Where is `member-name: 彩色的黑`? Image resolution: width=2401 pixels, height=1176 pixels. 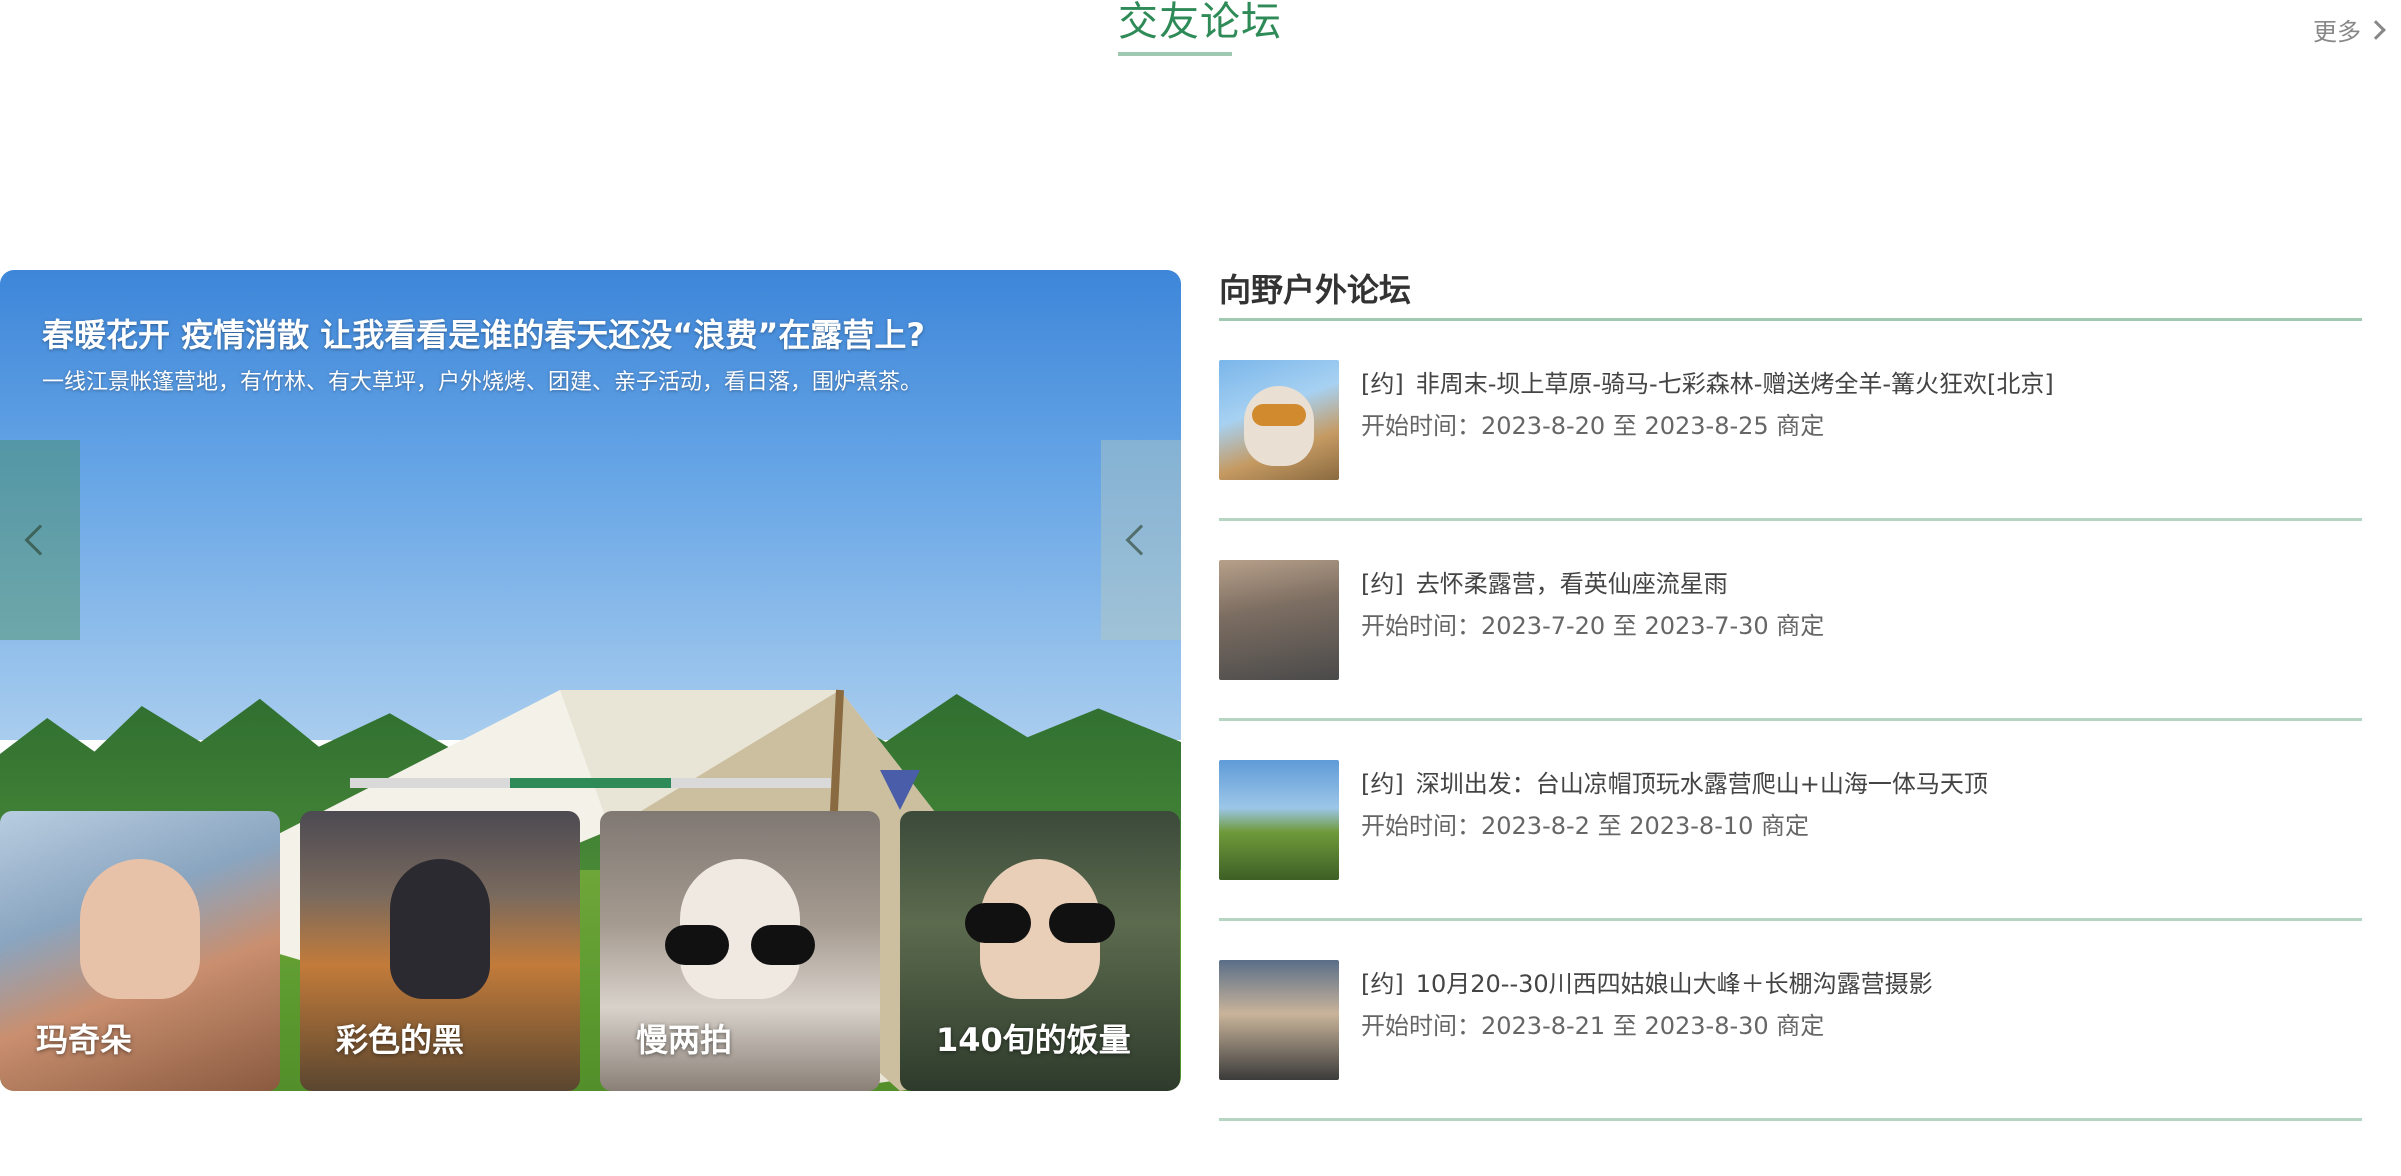 member-name: 彩色的黑 is located at coordinates (400, 1040).